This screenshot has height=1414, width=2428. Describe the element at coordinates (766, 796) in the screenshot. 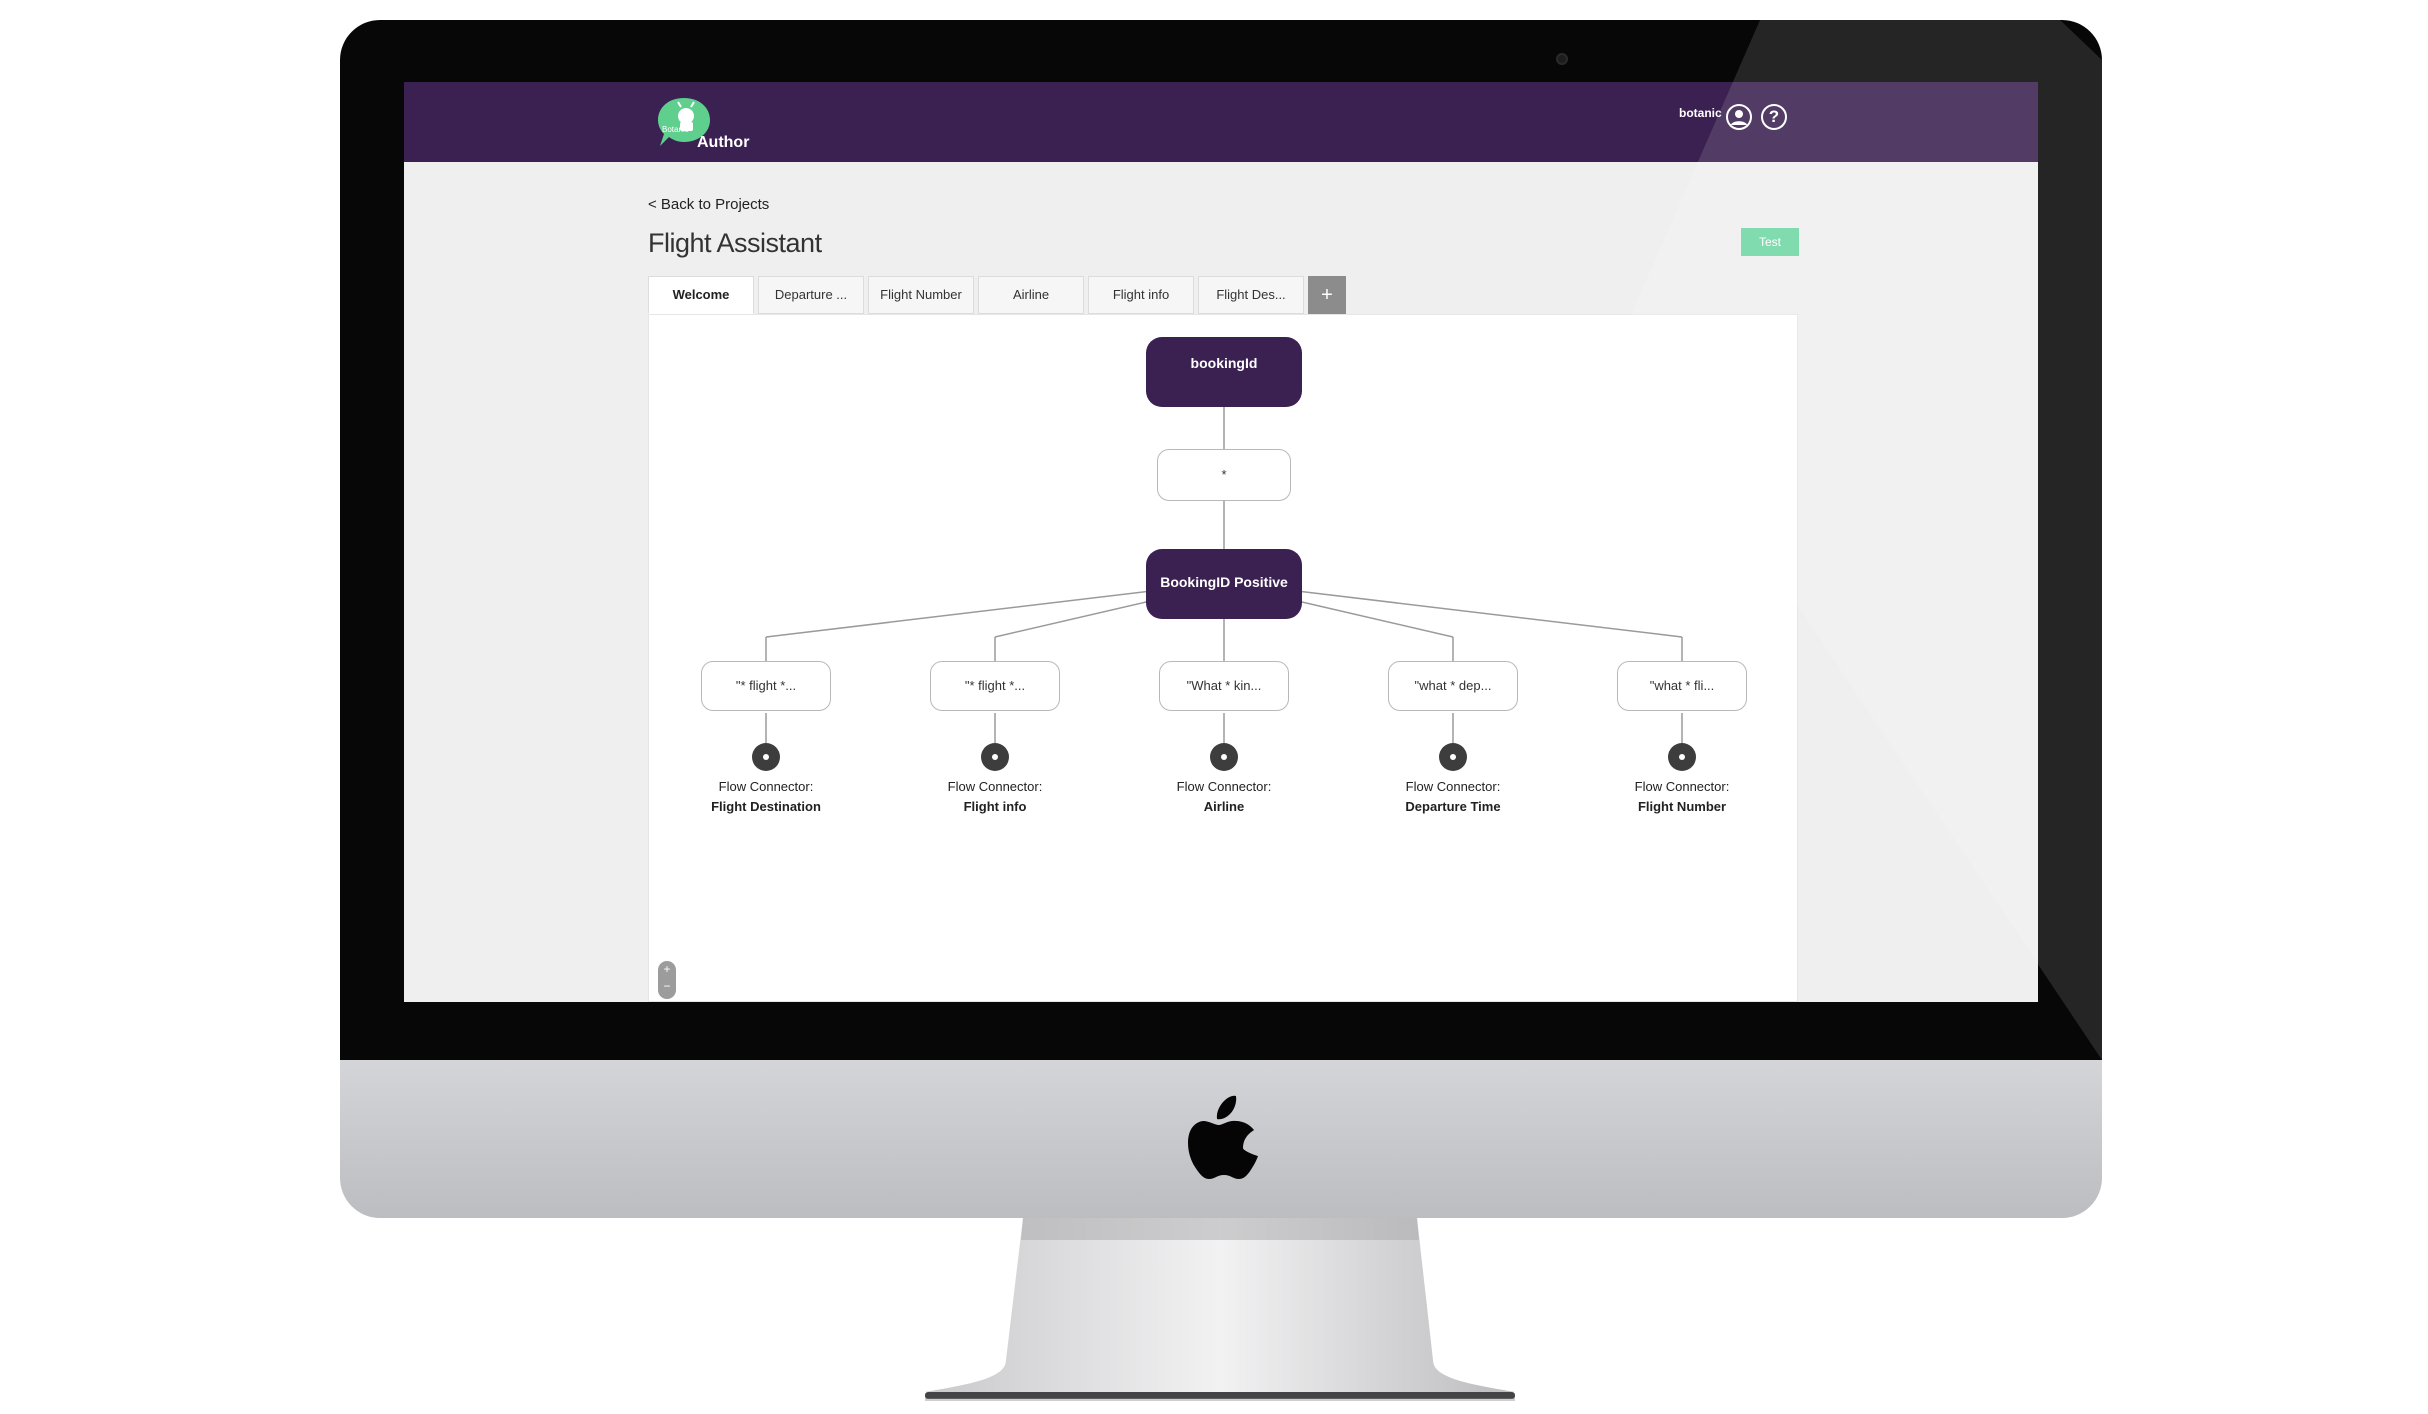

I see `flow-connector-label: Flow Connector: Flight Destination` at that location.